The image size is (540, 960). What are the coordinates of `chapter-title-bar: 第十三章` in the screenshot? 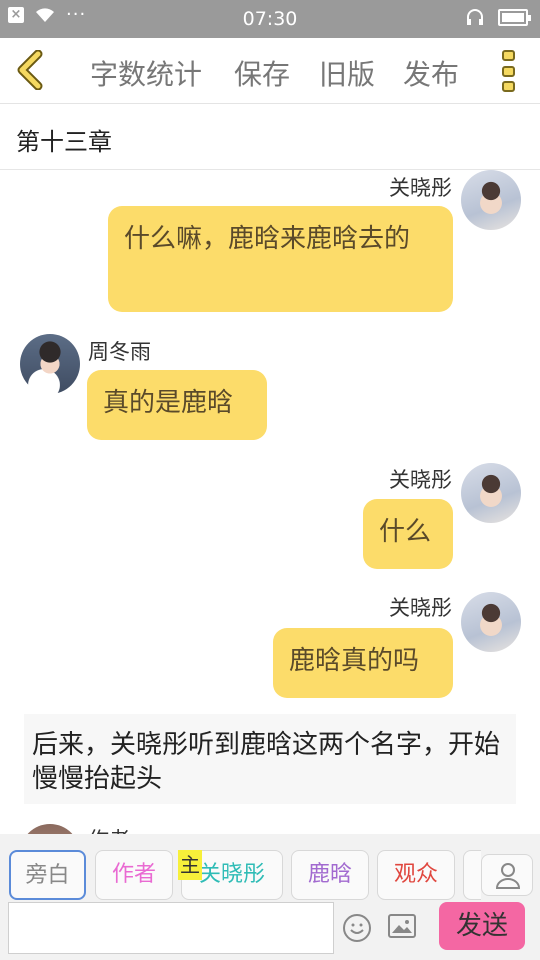 It's located at (270, 137).